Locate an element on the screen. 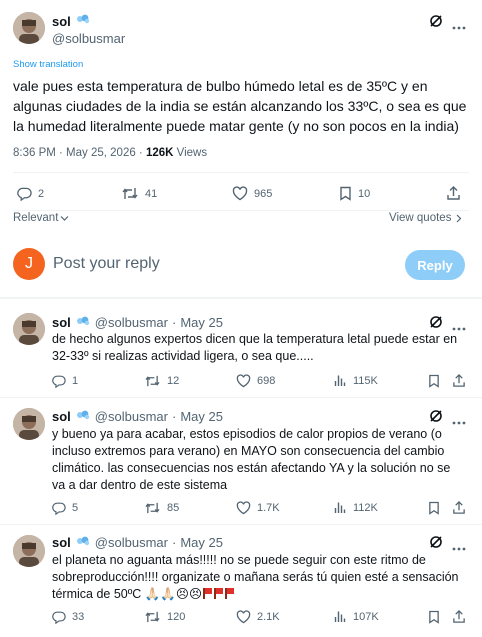 This screenshot has width=482, height=637. repost-count: 12 is located at coordinates (173, 381).